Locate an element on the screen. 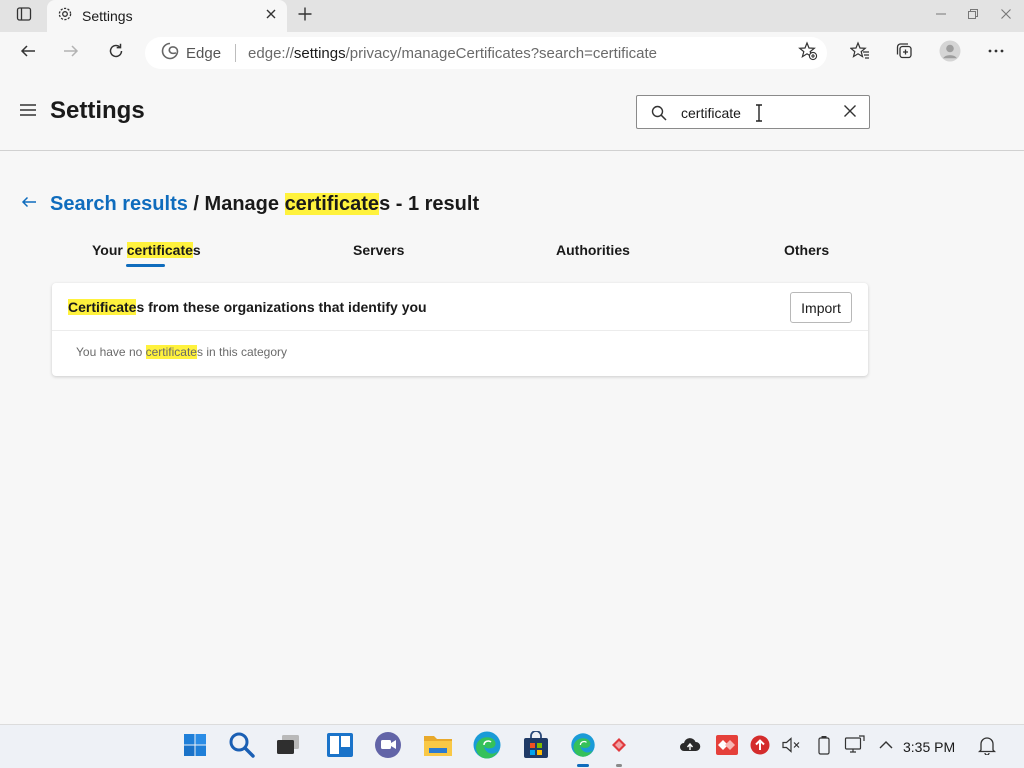 This screenshot has height=768, width=1024. battery-icon is located at coordinates (824, 747).